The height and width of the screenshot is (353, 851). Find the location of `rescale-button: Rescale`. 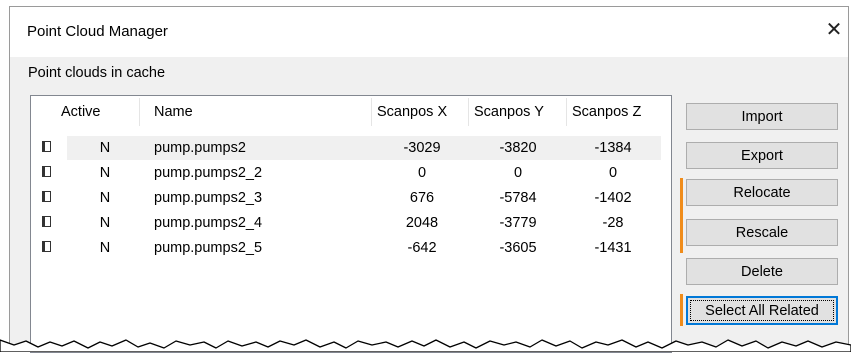

rescale-button: Rescale is located at coordinates (762, 232).